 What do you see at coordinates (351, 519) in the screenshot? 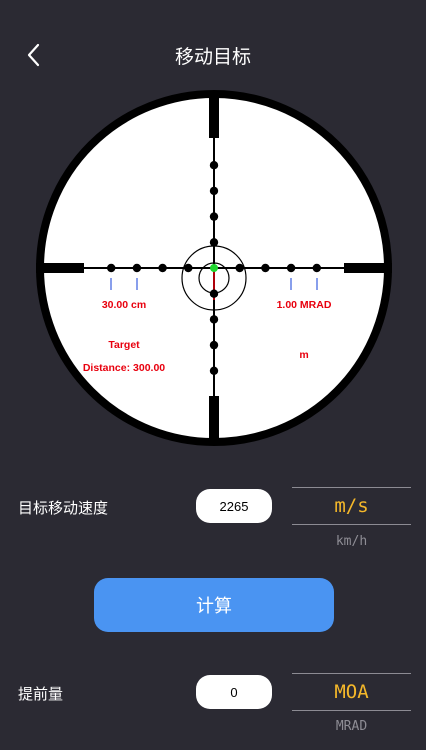
I see `speed-unit-selector: m/s km/h` at bounding box center [351, 519].